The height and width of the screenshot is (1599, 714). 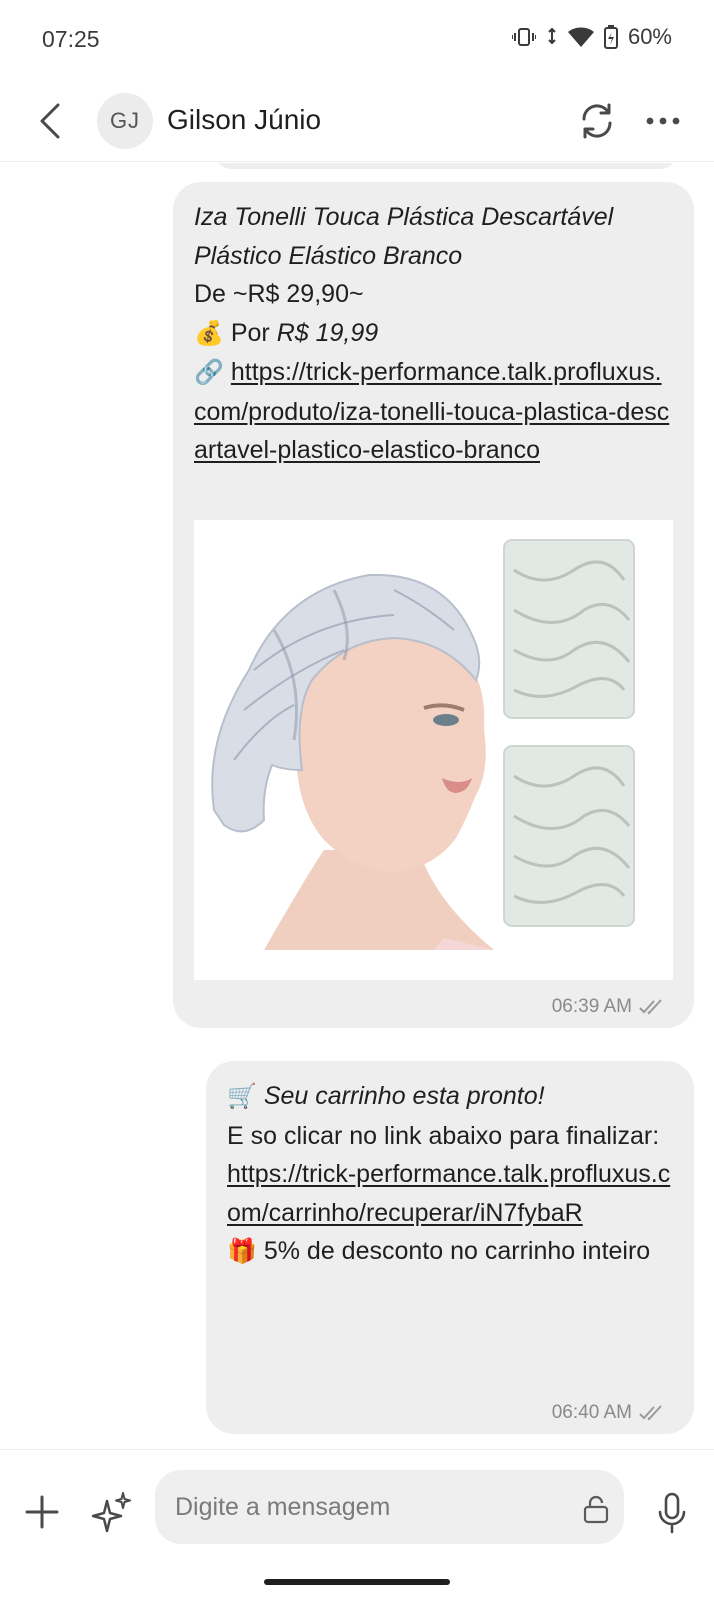 I want to click on cart-headline: 🛒 Seu carrinho esta pronto!, so click(x=386, y=1096).